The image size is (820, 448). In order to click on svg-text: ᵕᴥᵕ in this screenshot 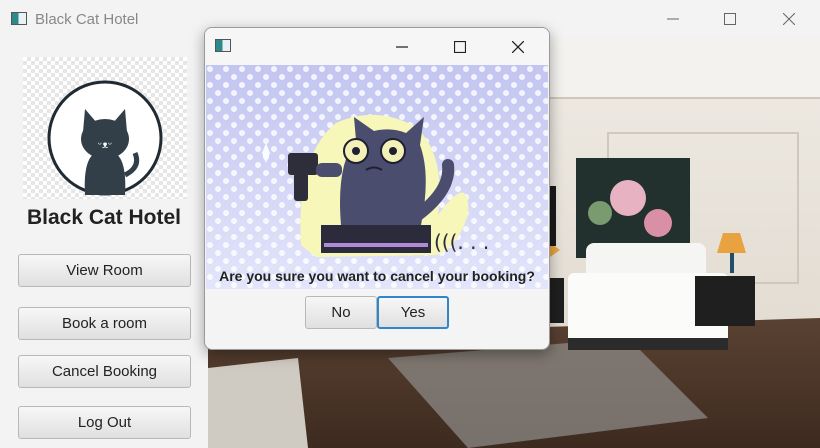, I will do `click(105, 145)`.